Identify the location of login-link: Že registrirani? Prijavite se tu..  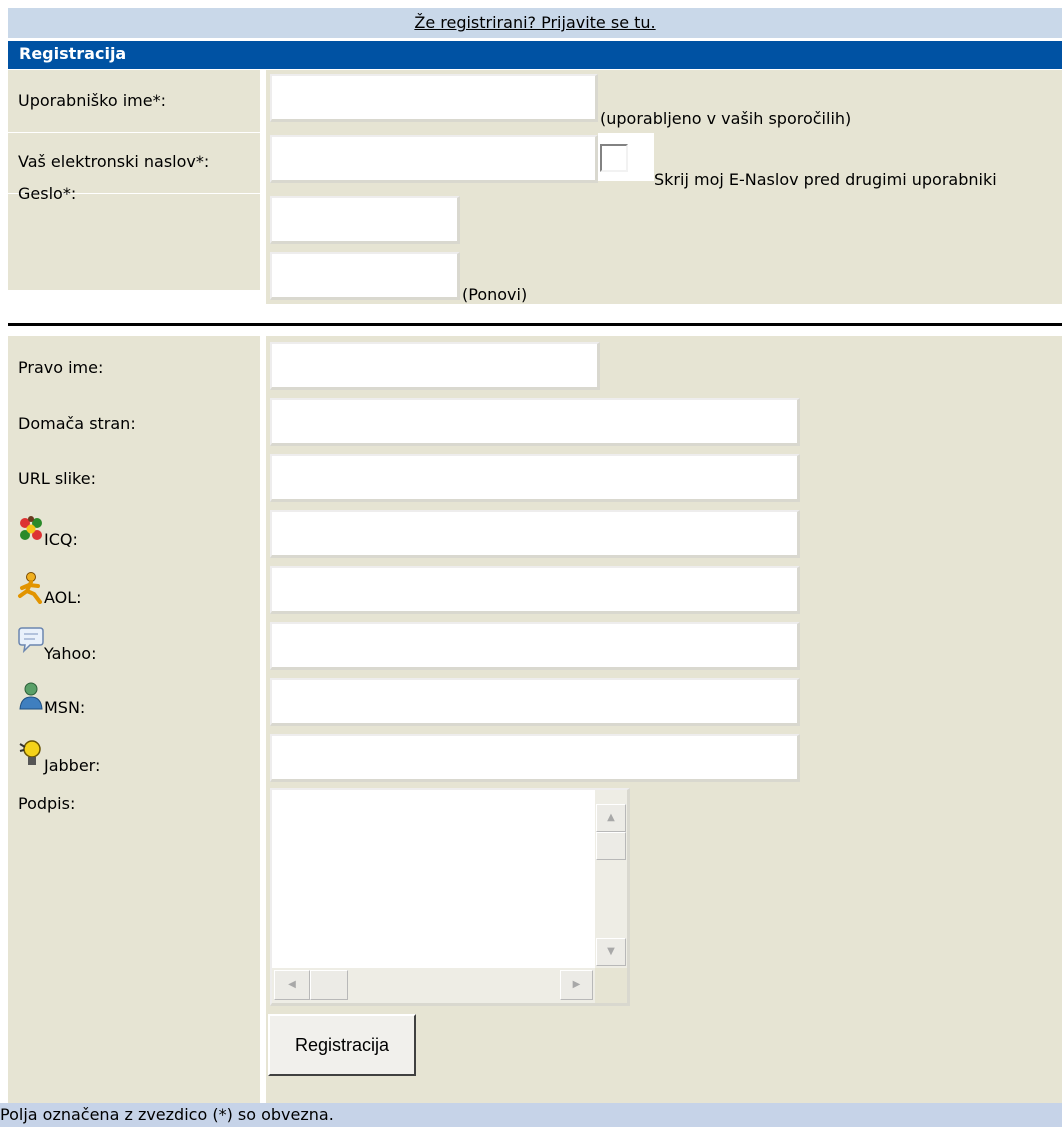
(534, 22).